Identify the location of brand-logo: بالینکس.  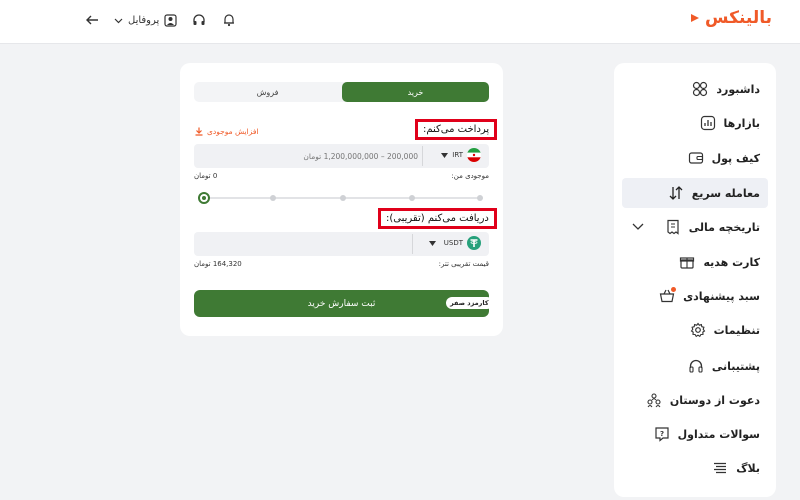
(730, 18).